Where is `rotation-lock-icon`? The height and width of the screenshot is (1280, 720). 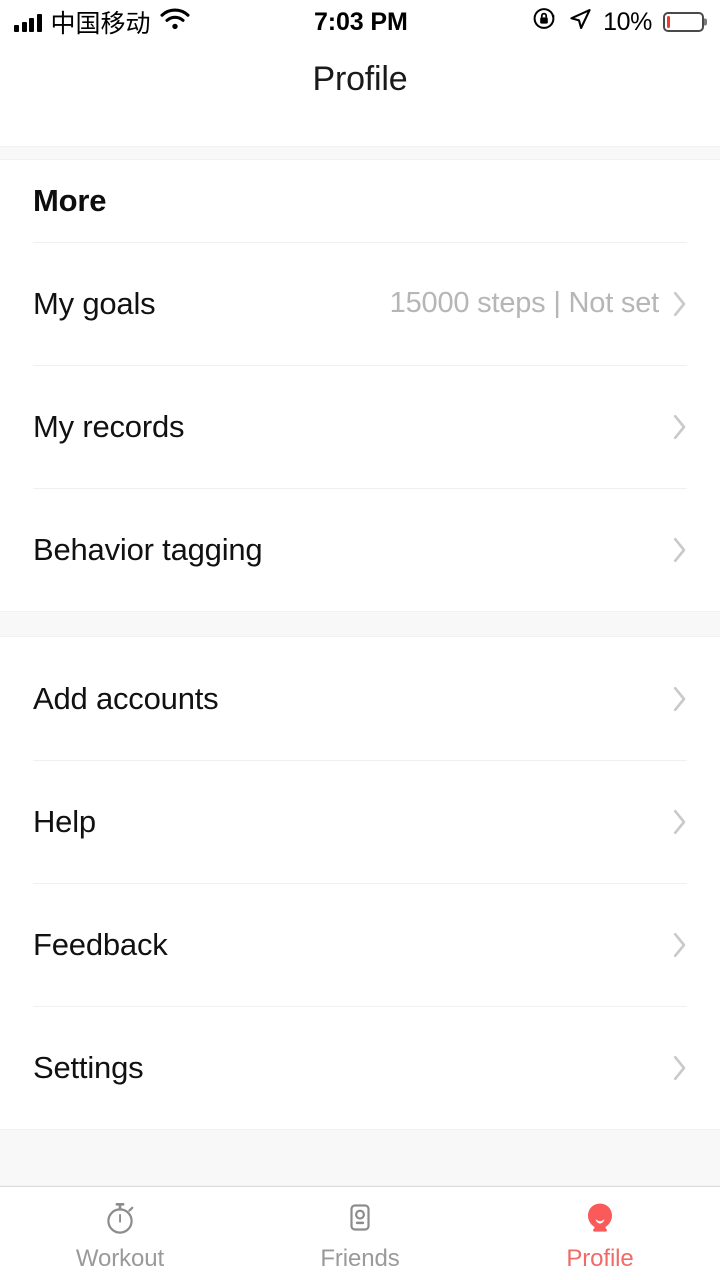 rotation-lock-icon is located at coordinates (544, 22).